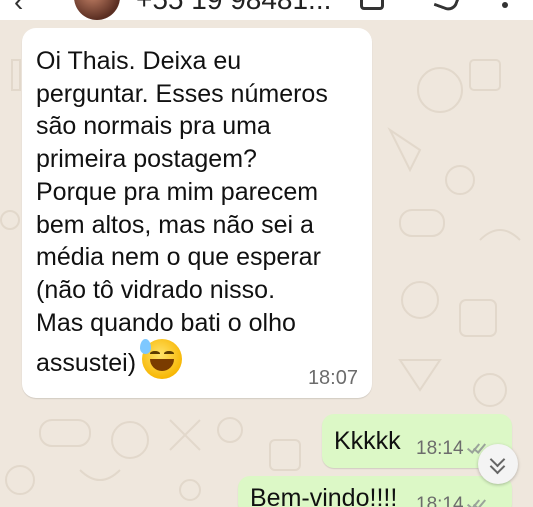 This screenshot has height=507, width=533. Describe the element at coordinates (18, 8) in the screenshot. I see `back-arrow-icon: ‹` at that location.